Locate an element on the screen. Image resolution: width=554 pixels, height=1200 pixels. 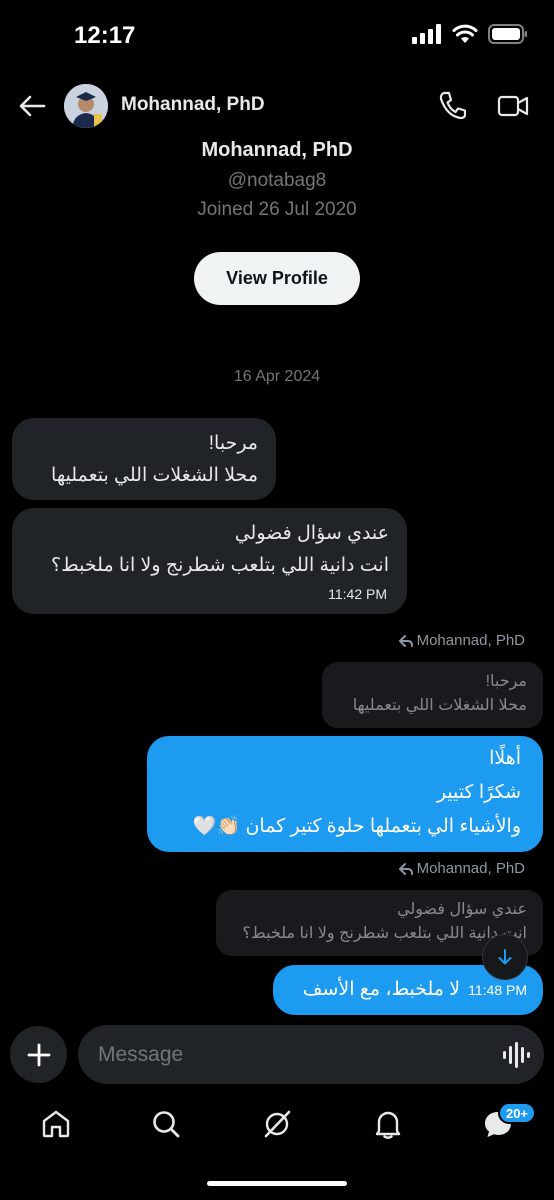
view-profile-button: View Profile is located at coordinates (277, 278).